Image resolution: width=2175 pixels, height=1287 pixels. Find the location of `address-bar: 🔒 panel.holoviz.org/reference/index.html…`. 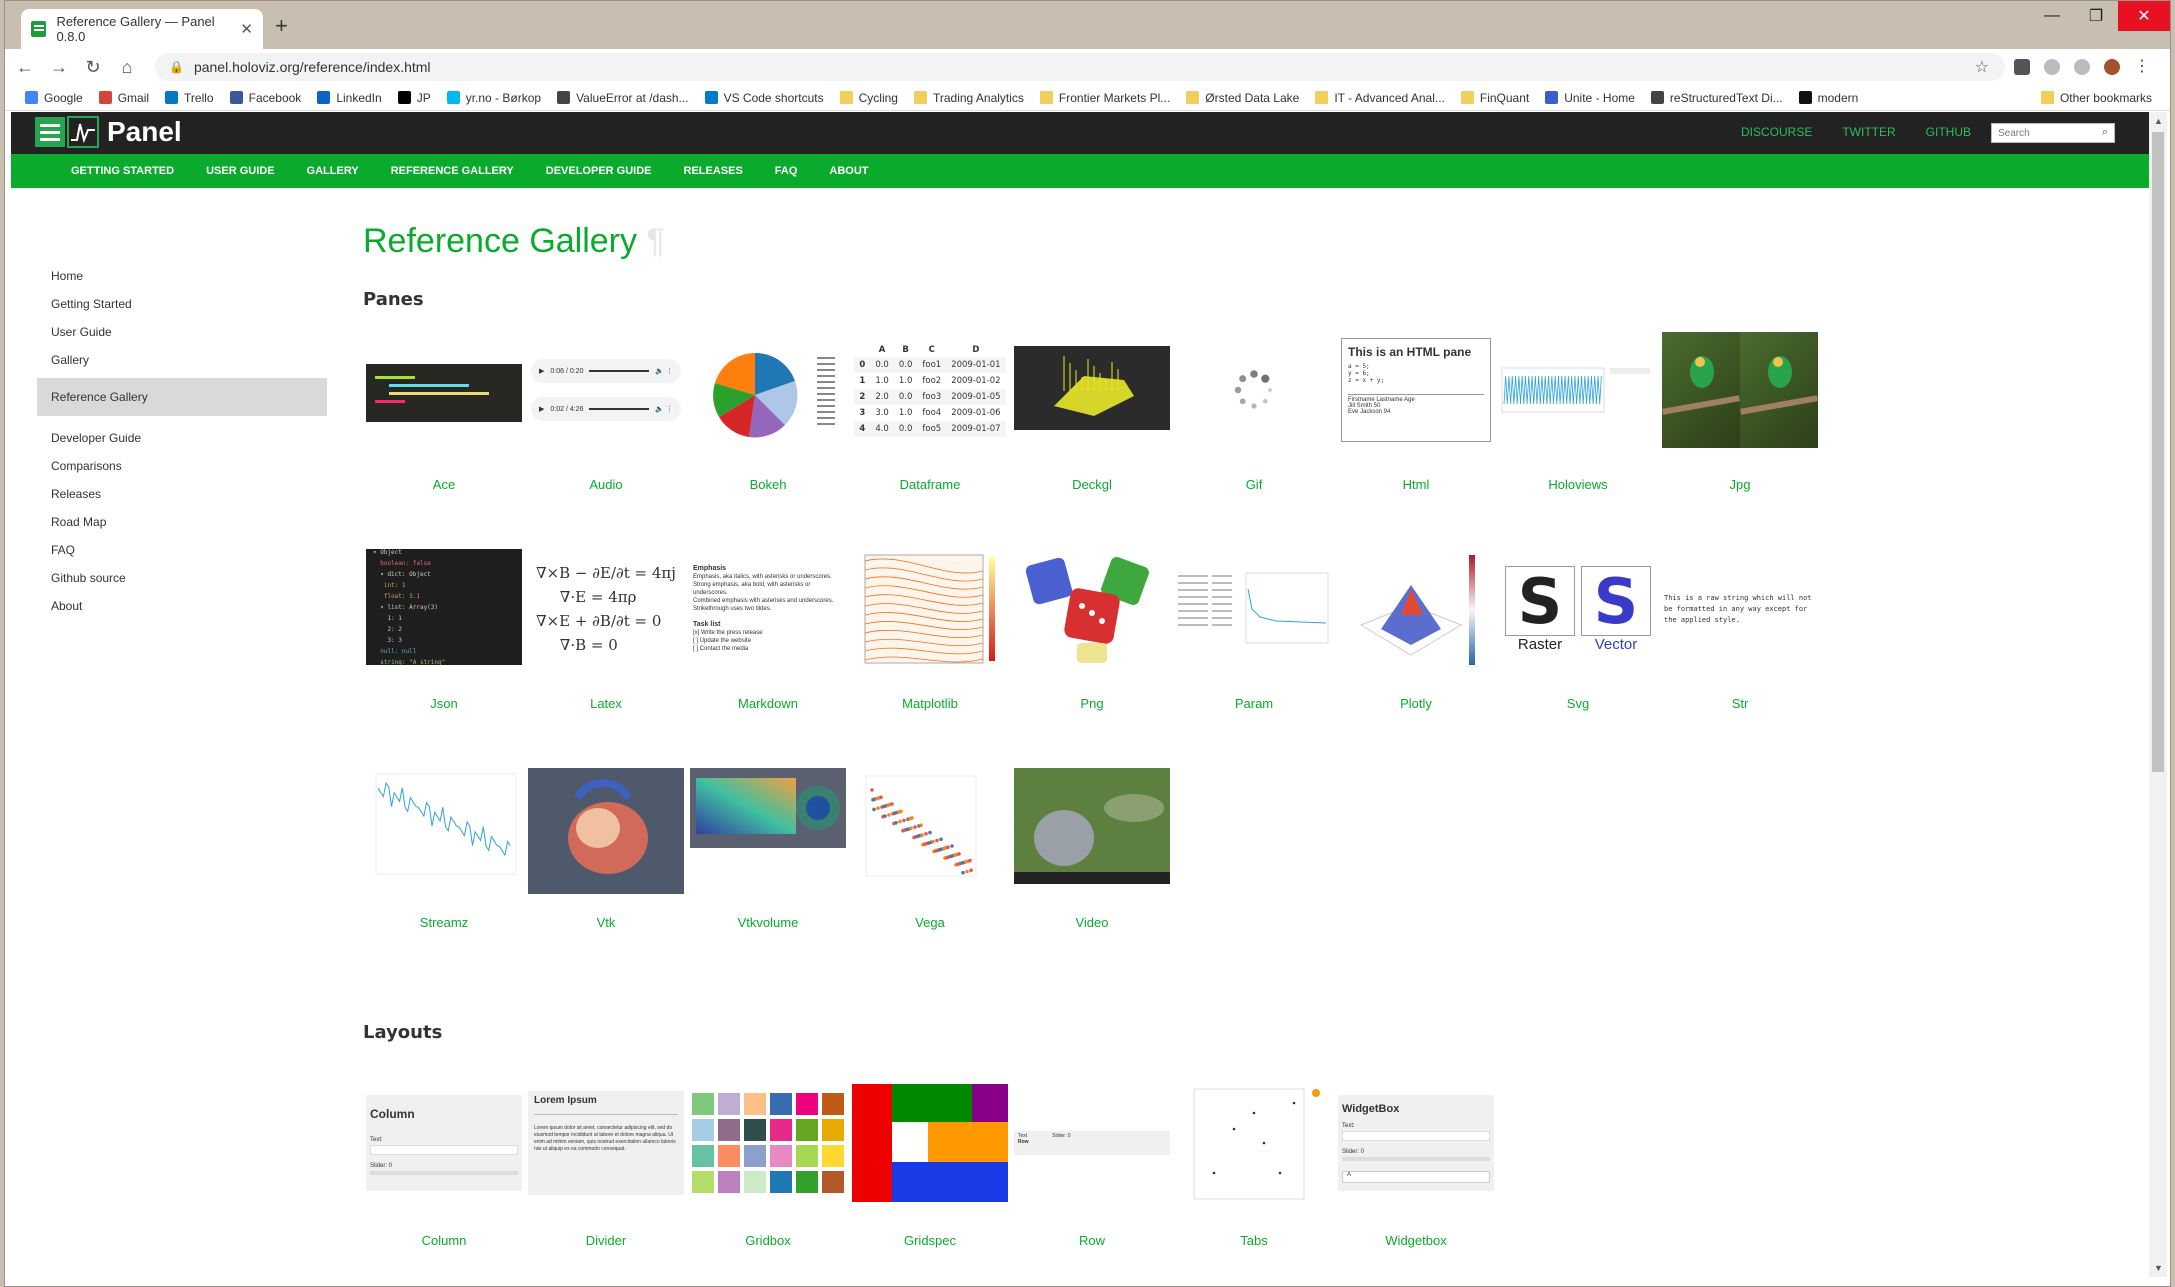

address-bar: 🔒 panel.holoviz.org/reference/index.html… is located at coordinates (1080, 67).